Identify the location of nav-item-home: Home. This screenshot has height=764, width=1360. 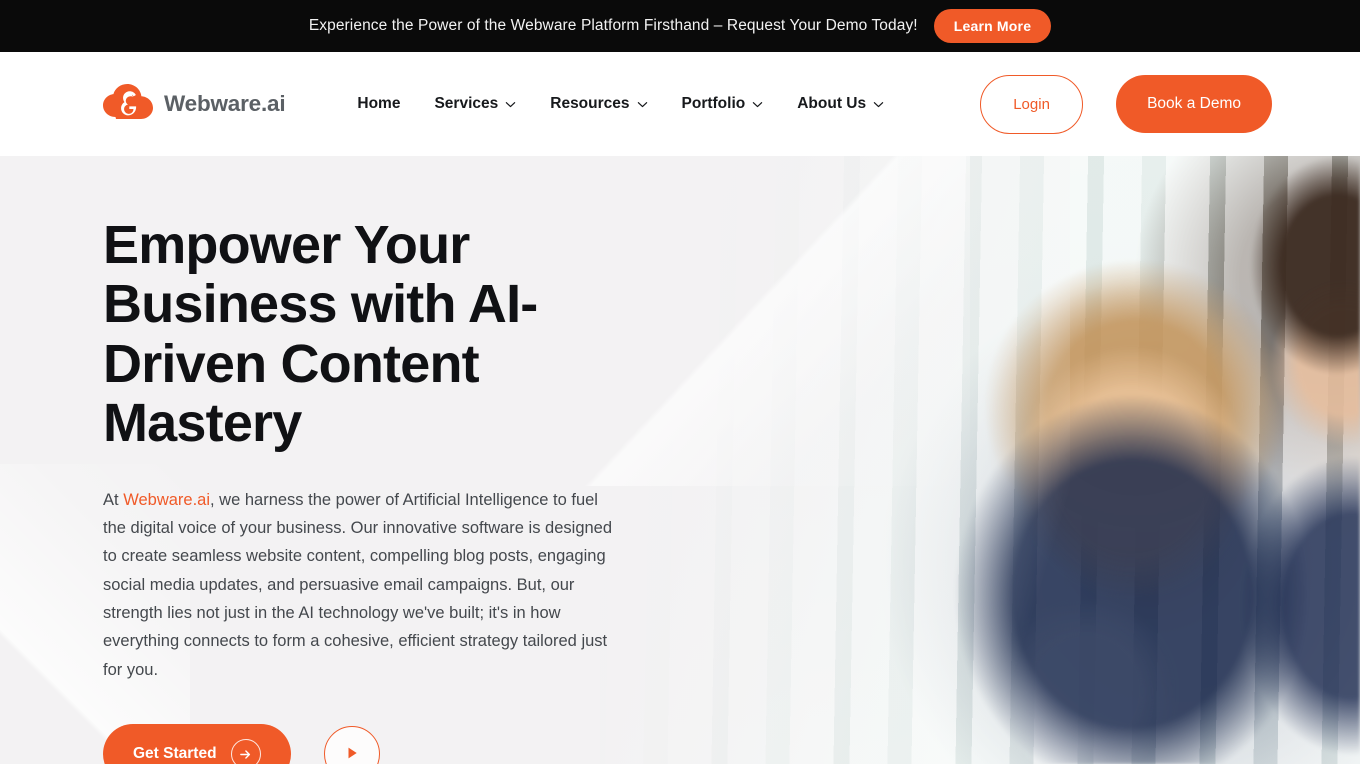
(378, 104).